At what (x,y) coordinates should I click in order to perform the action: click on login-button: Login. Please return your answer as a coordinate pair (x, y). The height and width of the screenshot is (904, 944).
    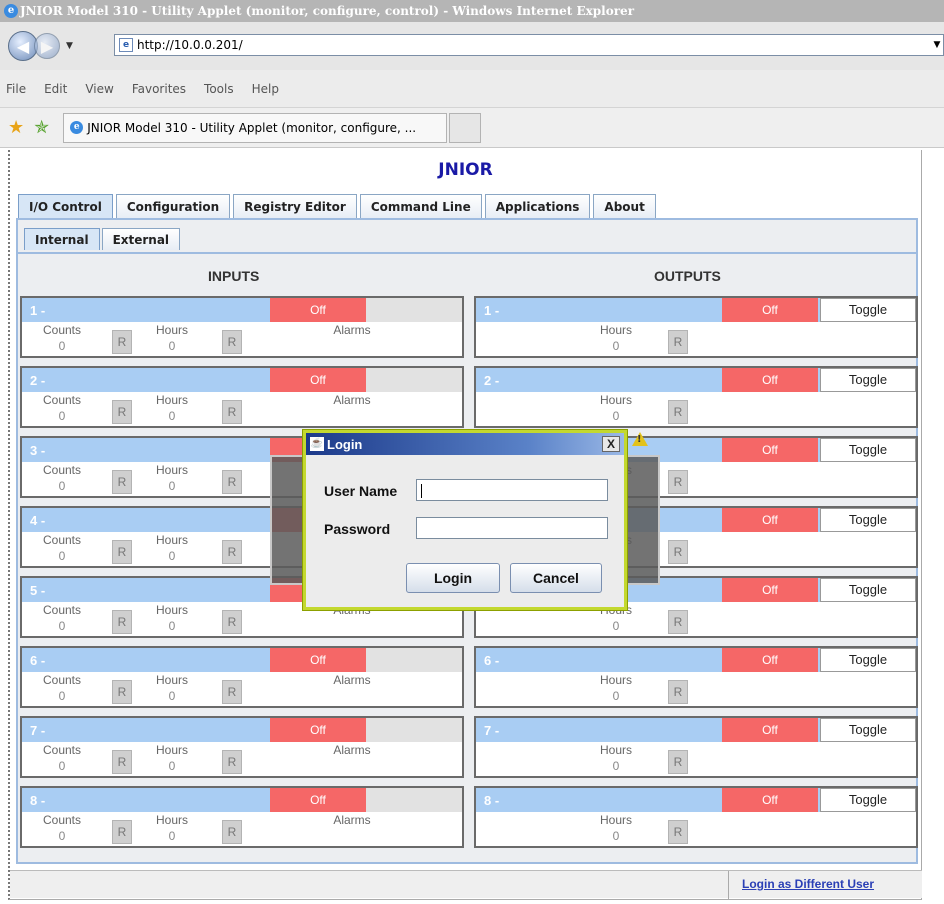
    Looking at the image, I should click on (453, 578).